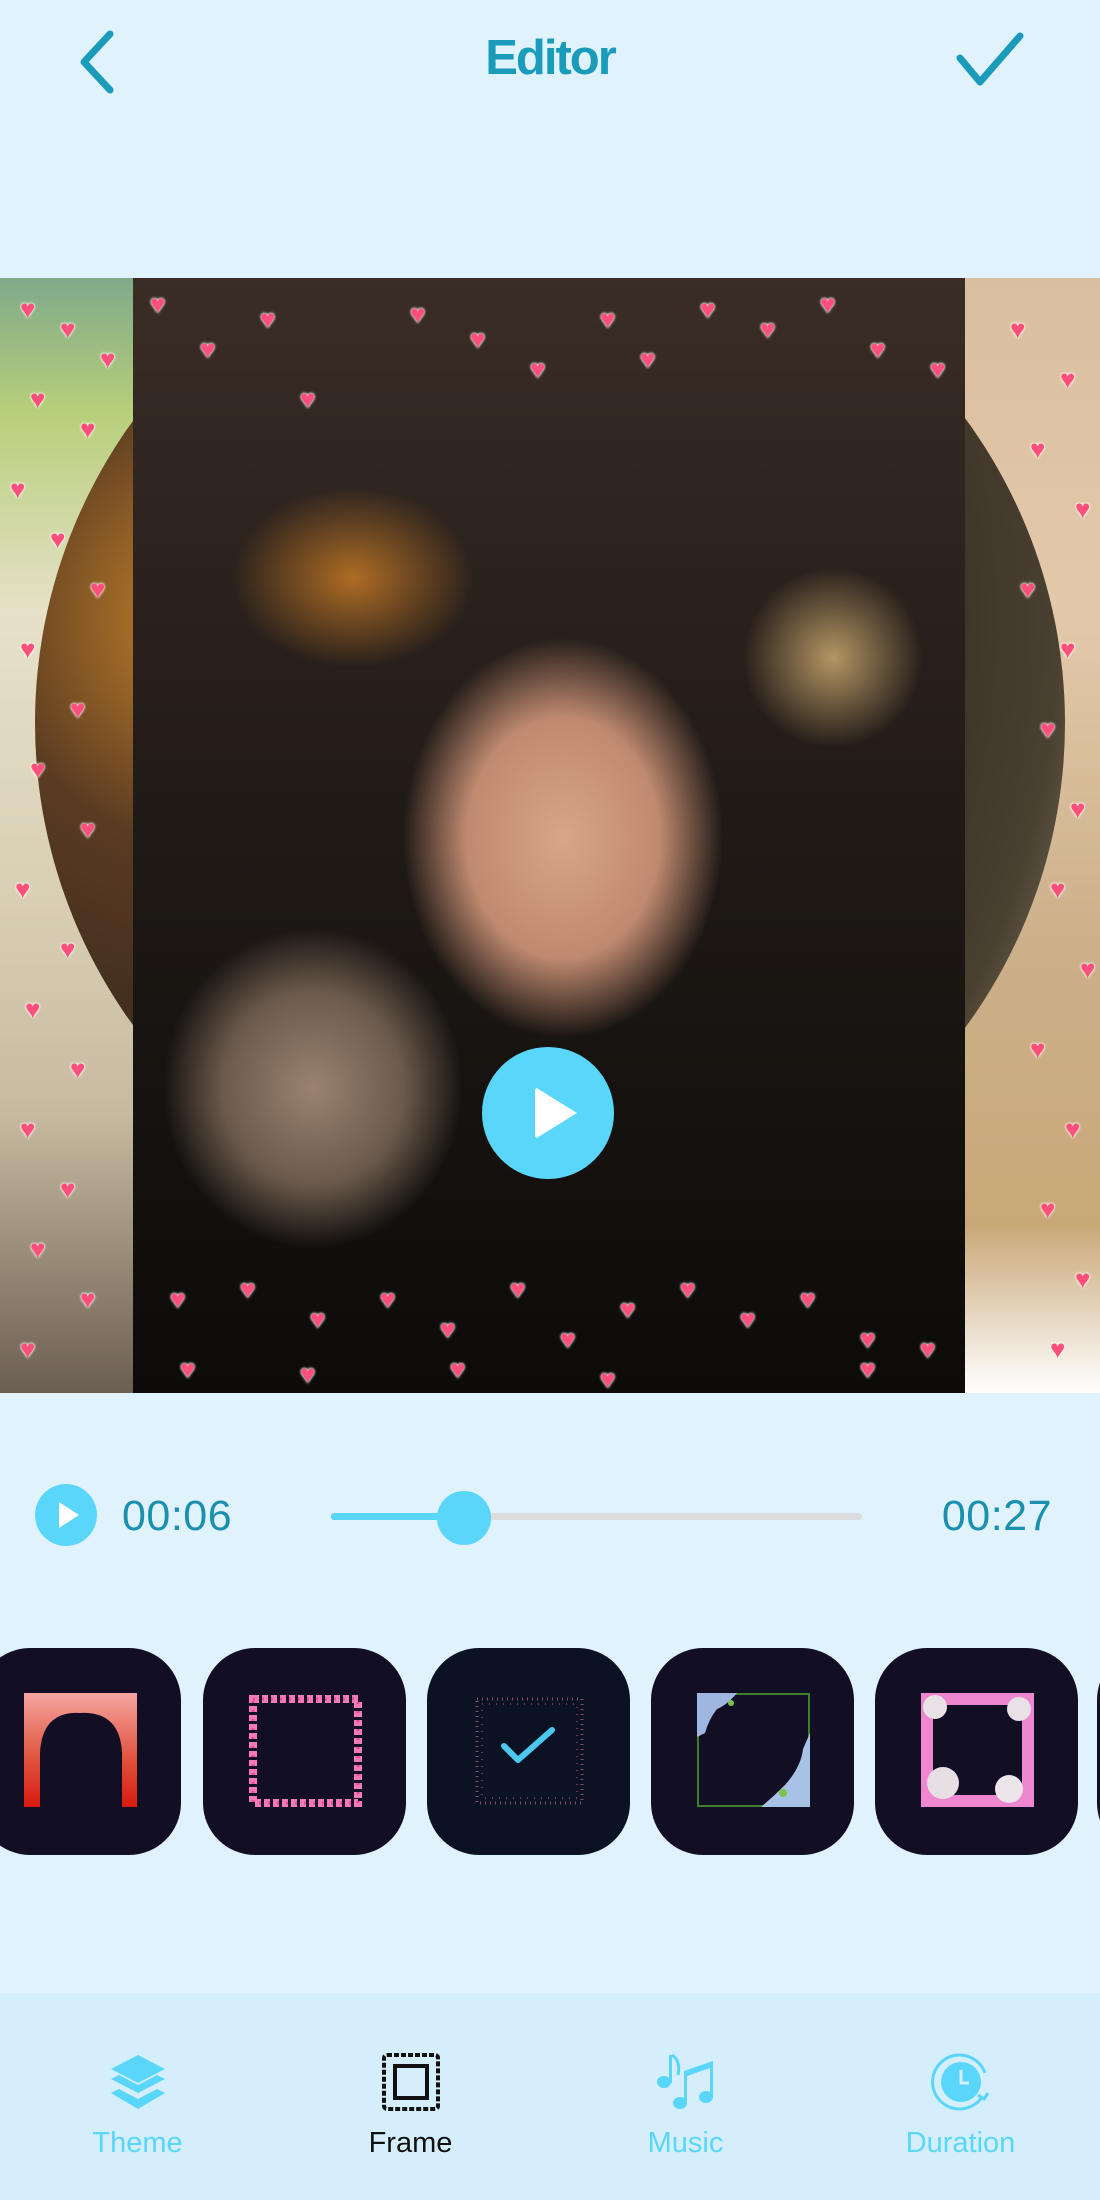  Describe the element at coordinates (463, 1518) in the screenshot. I see `seek-slider-thumb` at that location.